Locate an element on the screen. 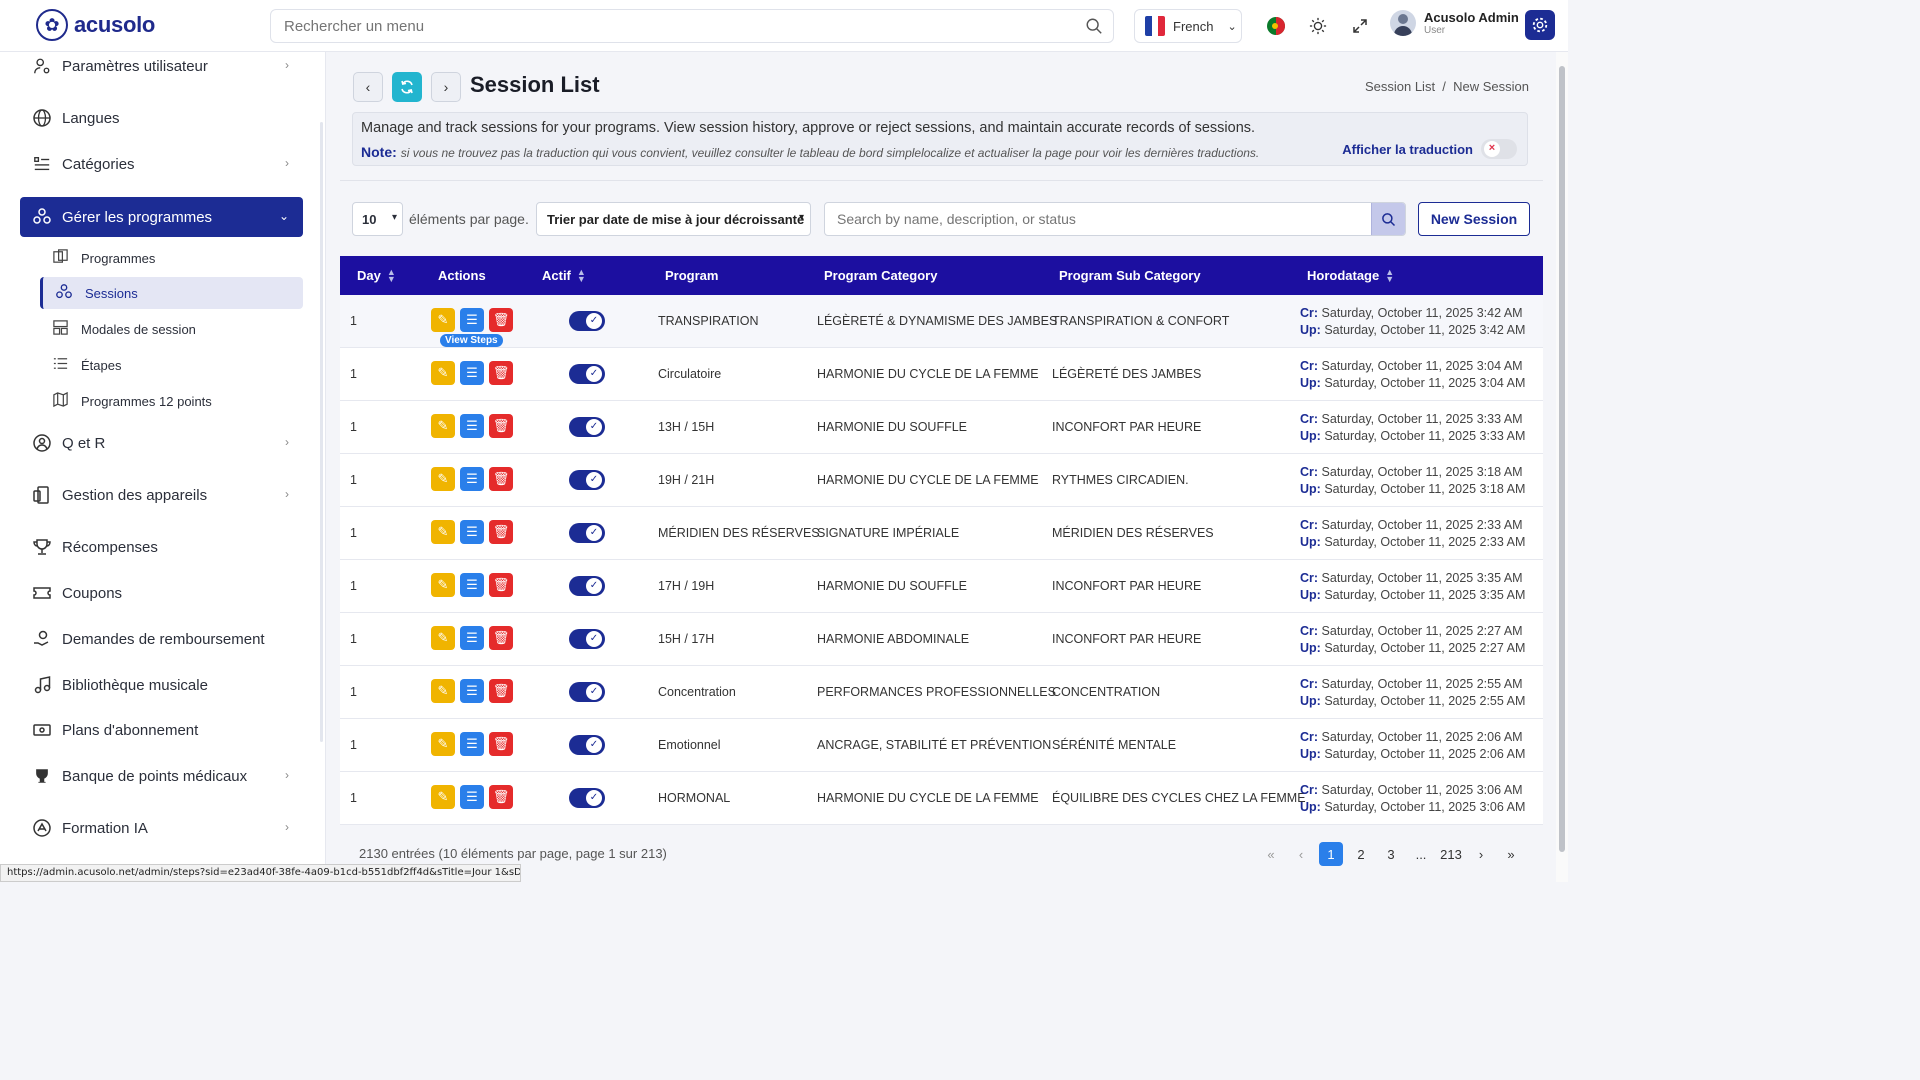 The height and width of the screenshot is (1080, 1920). prev-page-button: ‹ is located at coordinates (1301, 854).